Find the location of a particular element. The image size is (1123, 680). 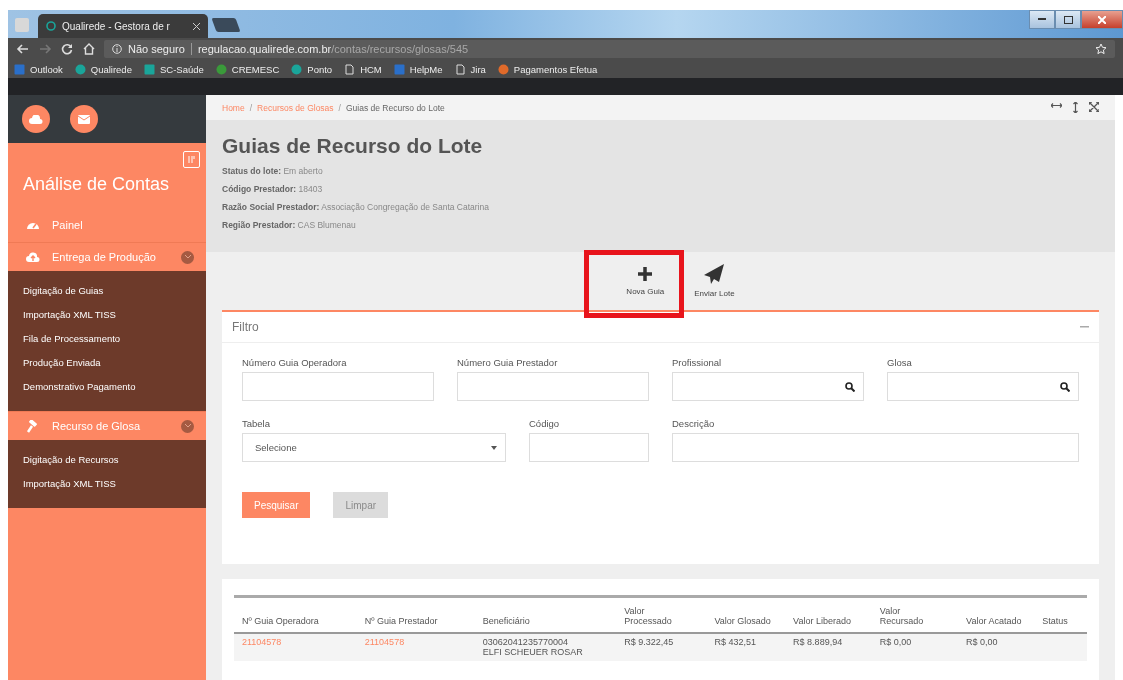

maximize-icon is located at coordinates (1068, 19).